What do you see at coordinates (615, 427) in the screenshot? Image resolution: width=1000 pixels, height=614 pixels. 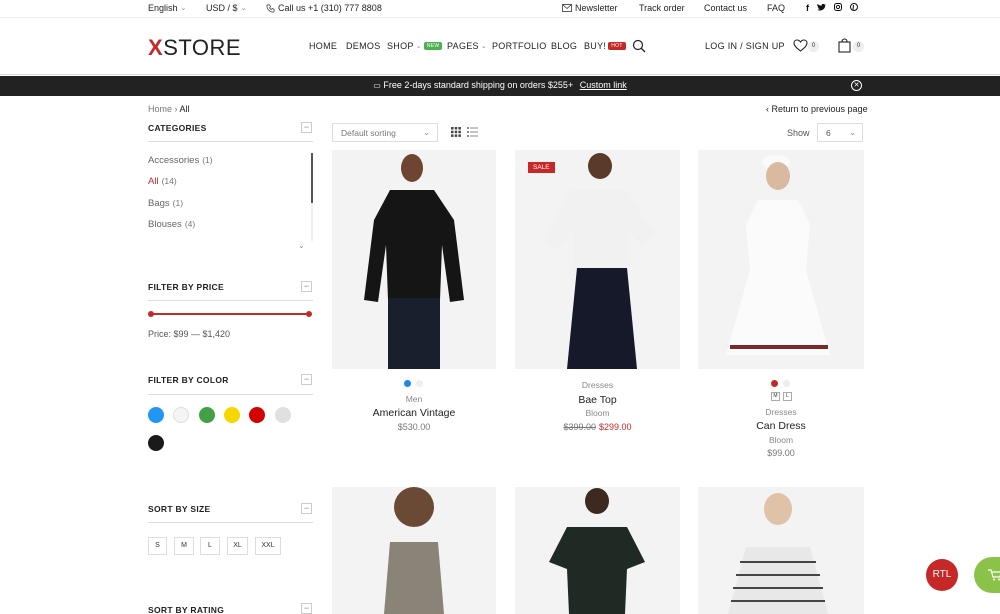 I see `sale-price: $299.00` at bounding box center [615, 427].